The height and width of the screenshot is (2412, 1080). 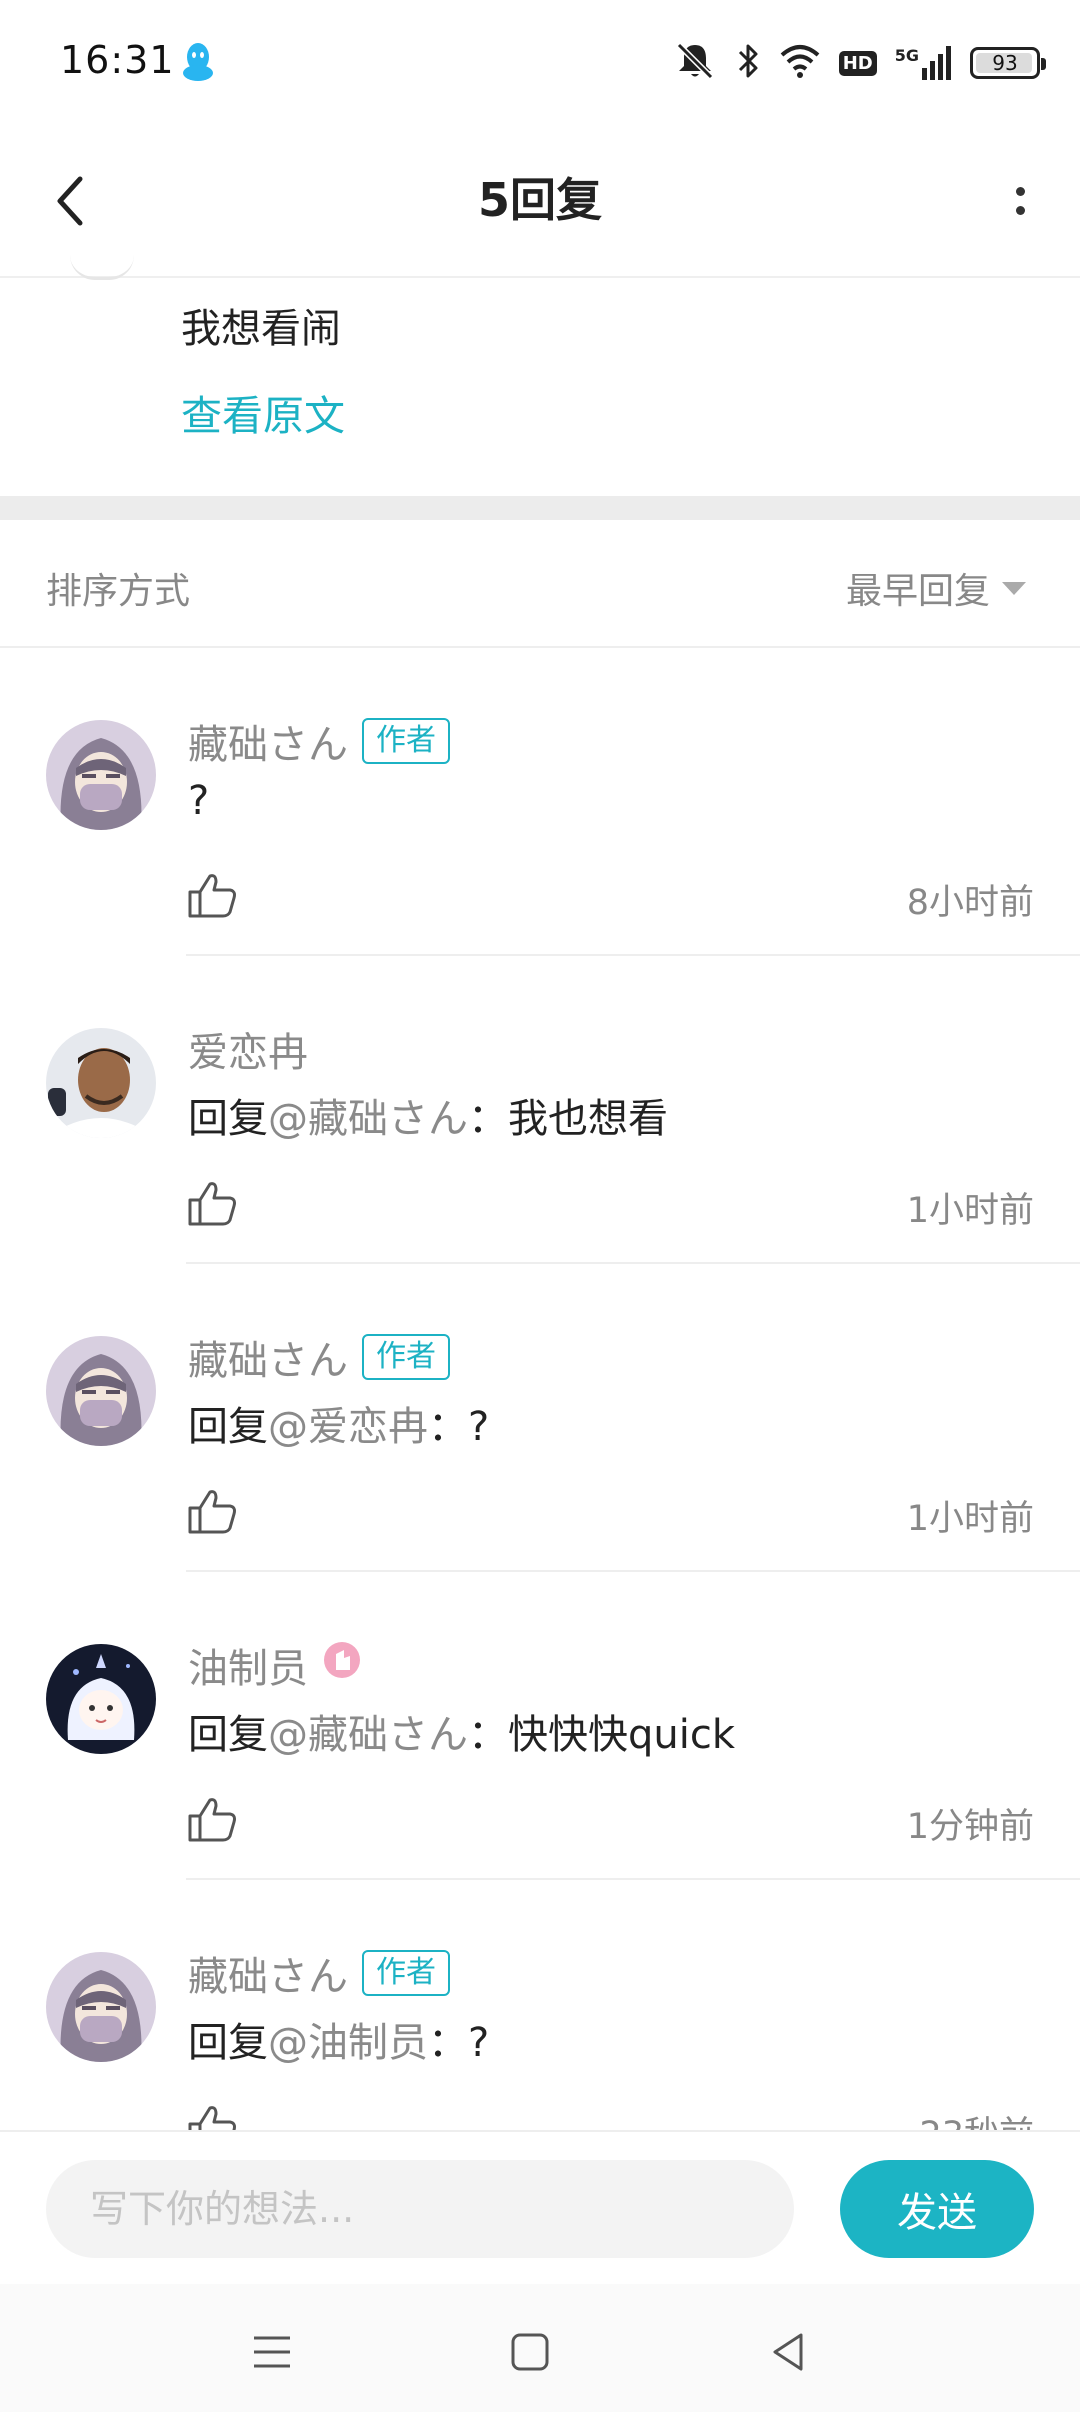 I want to click on user-level-icon, so click(x=342, y=1665).